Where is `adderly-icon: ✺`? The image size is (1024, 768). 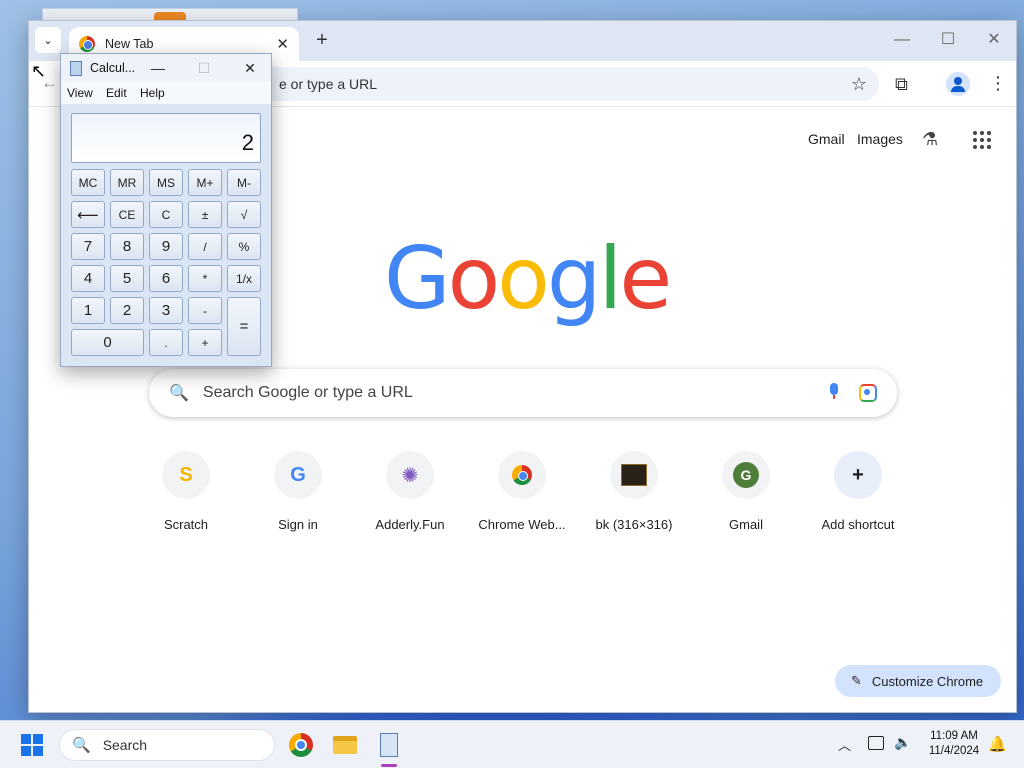 adderly-icon: ✺ is located at coordinates (410, 475).